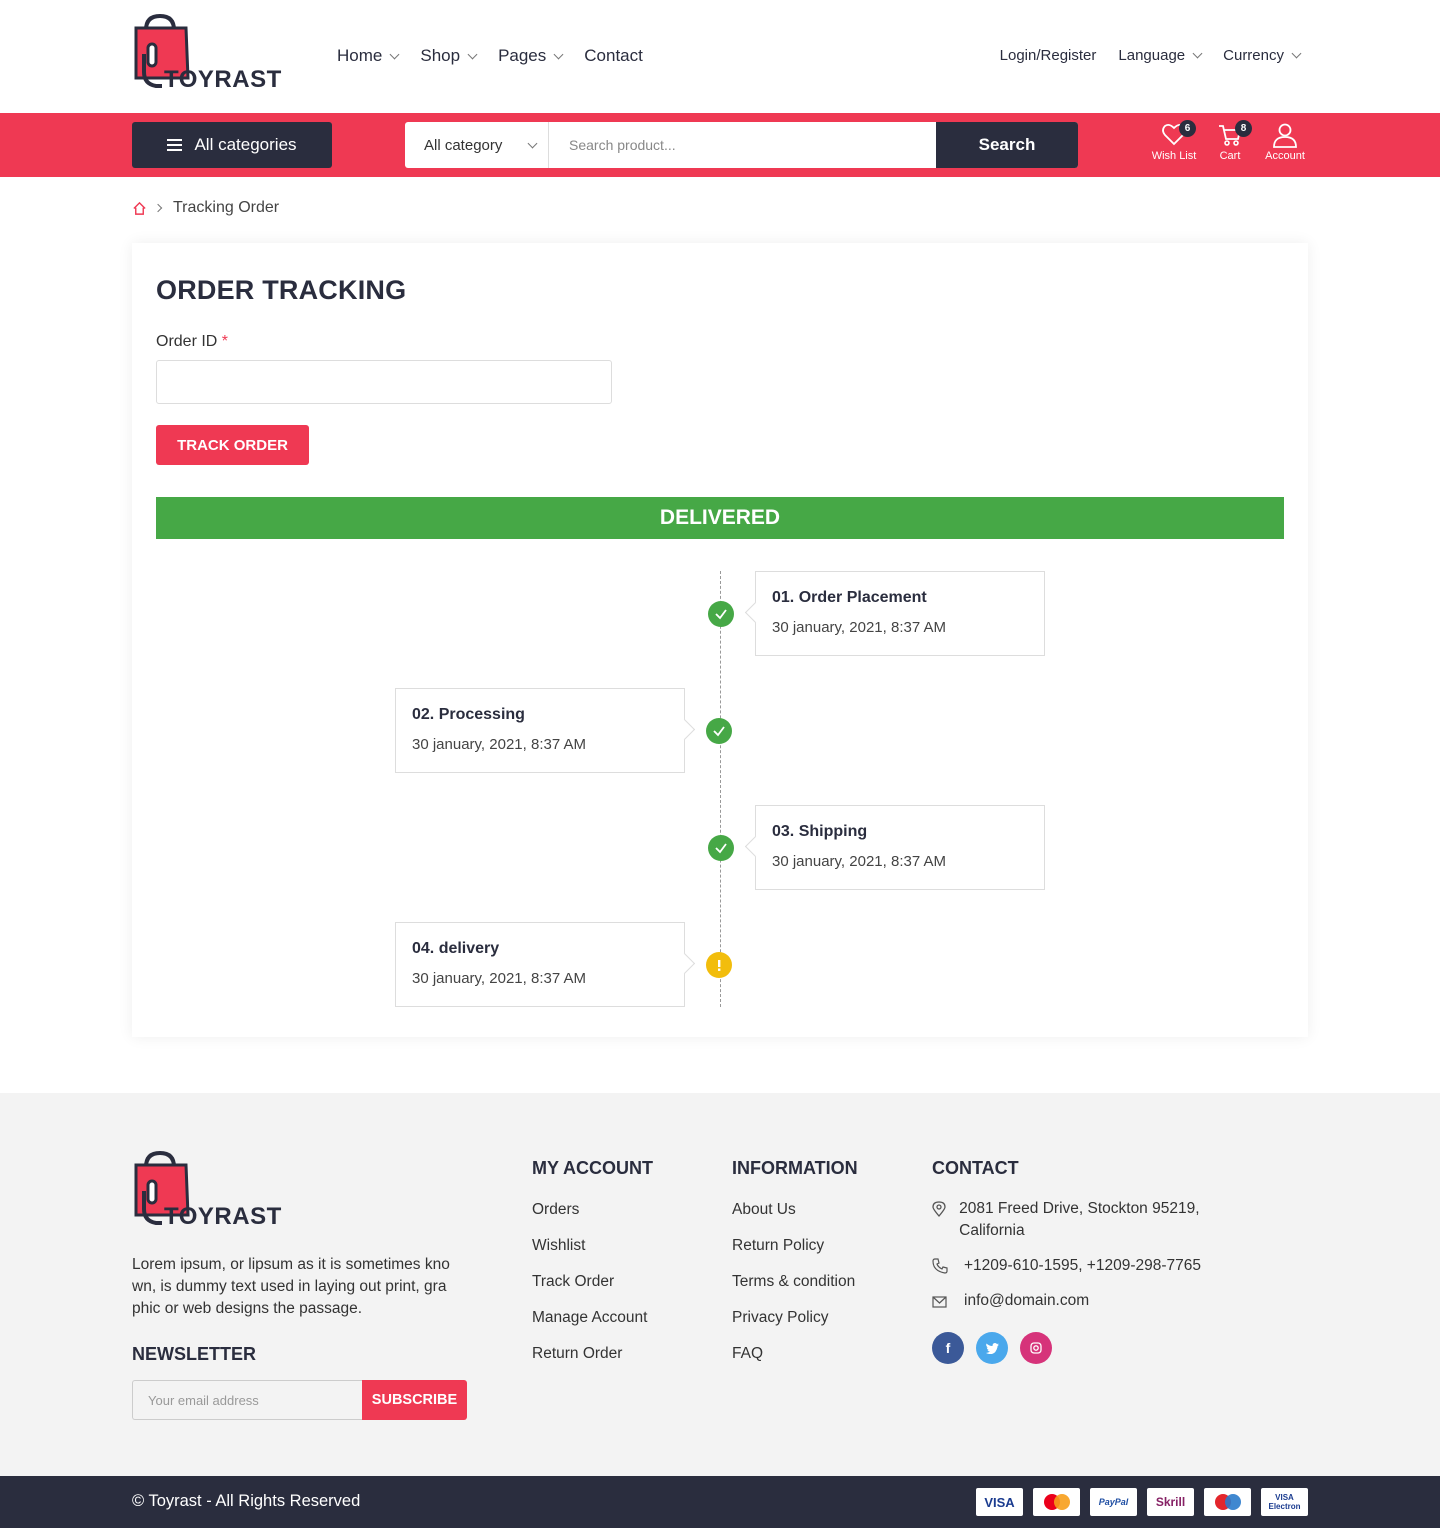 Image resolution: width=1440 pixels, height=1528 pixels. I want to click on newsletter-email-input, so click(247, 1400).